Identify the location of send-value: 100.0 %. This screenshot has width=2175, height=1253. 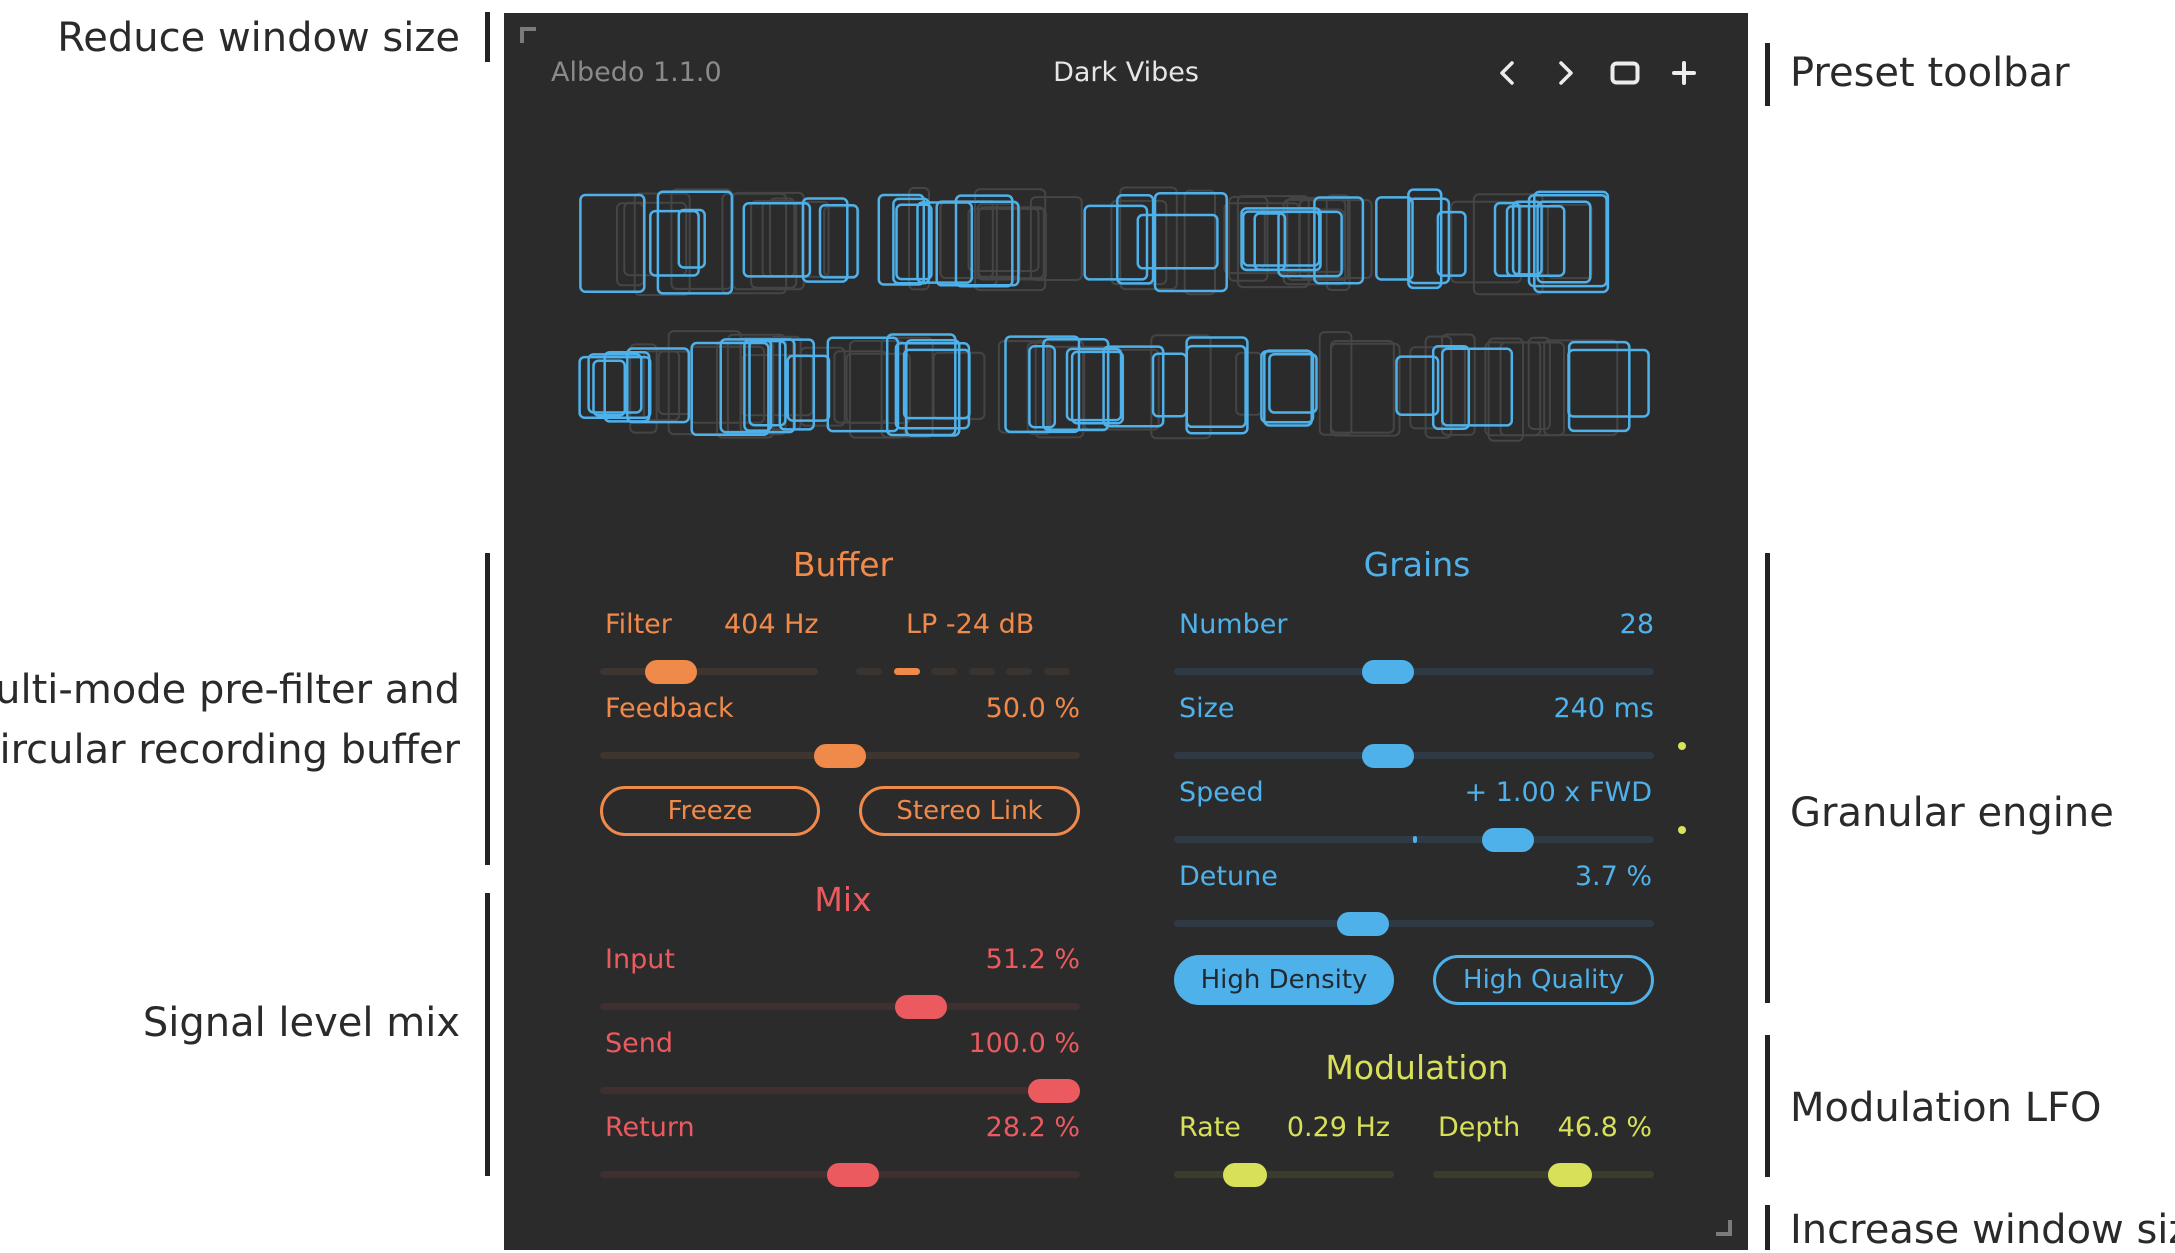
(1024, 1043).